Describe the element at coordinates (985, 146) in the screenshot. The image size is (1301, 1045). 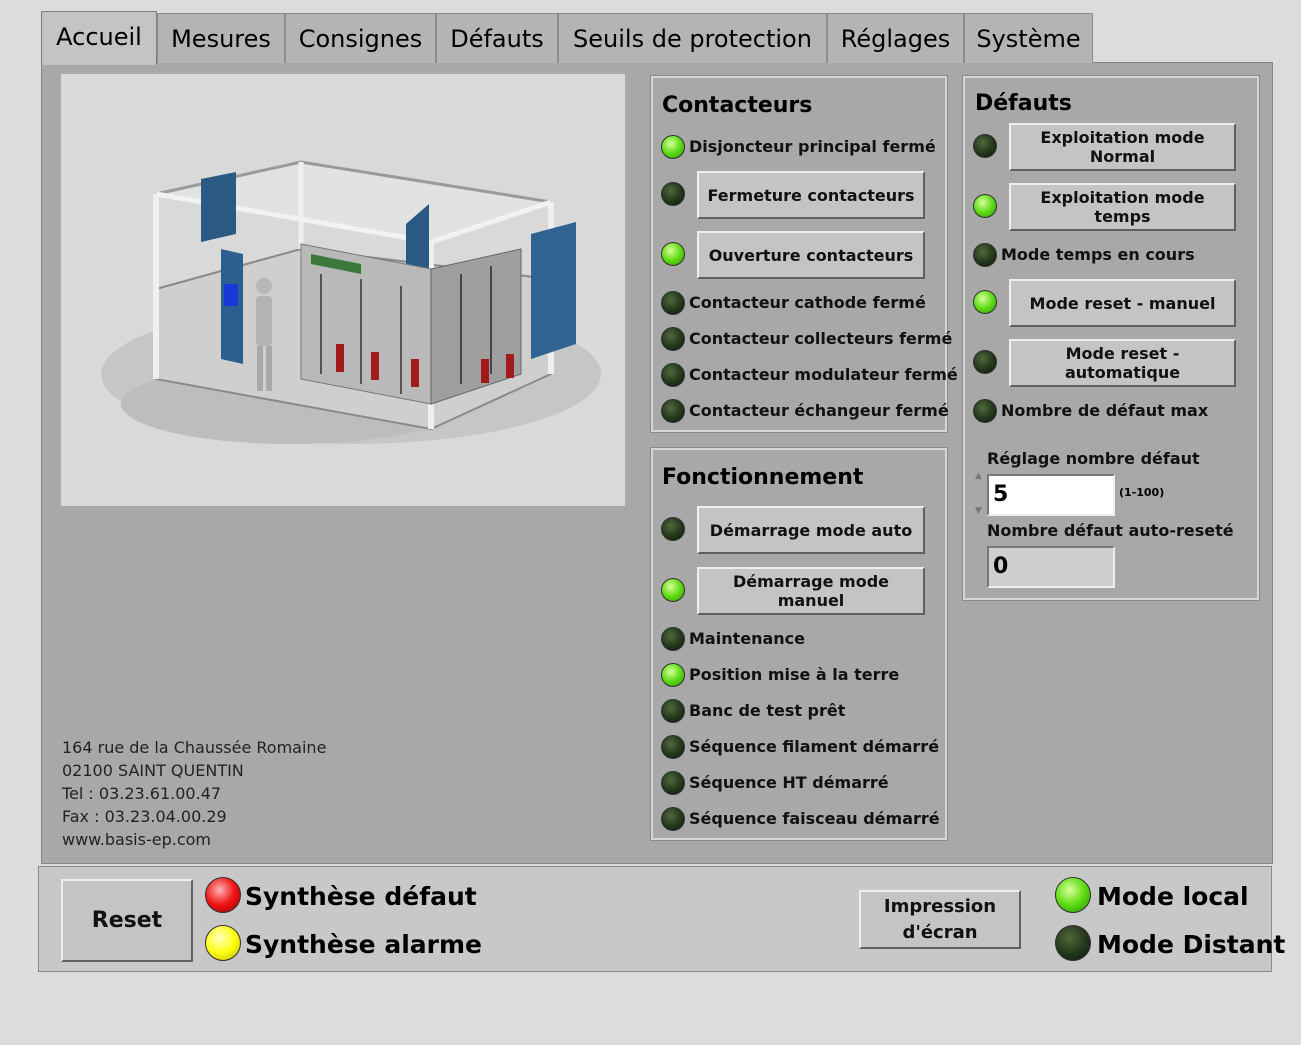
I see `mode-normal-indicator` at that location.